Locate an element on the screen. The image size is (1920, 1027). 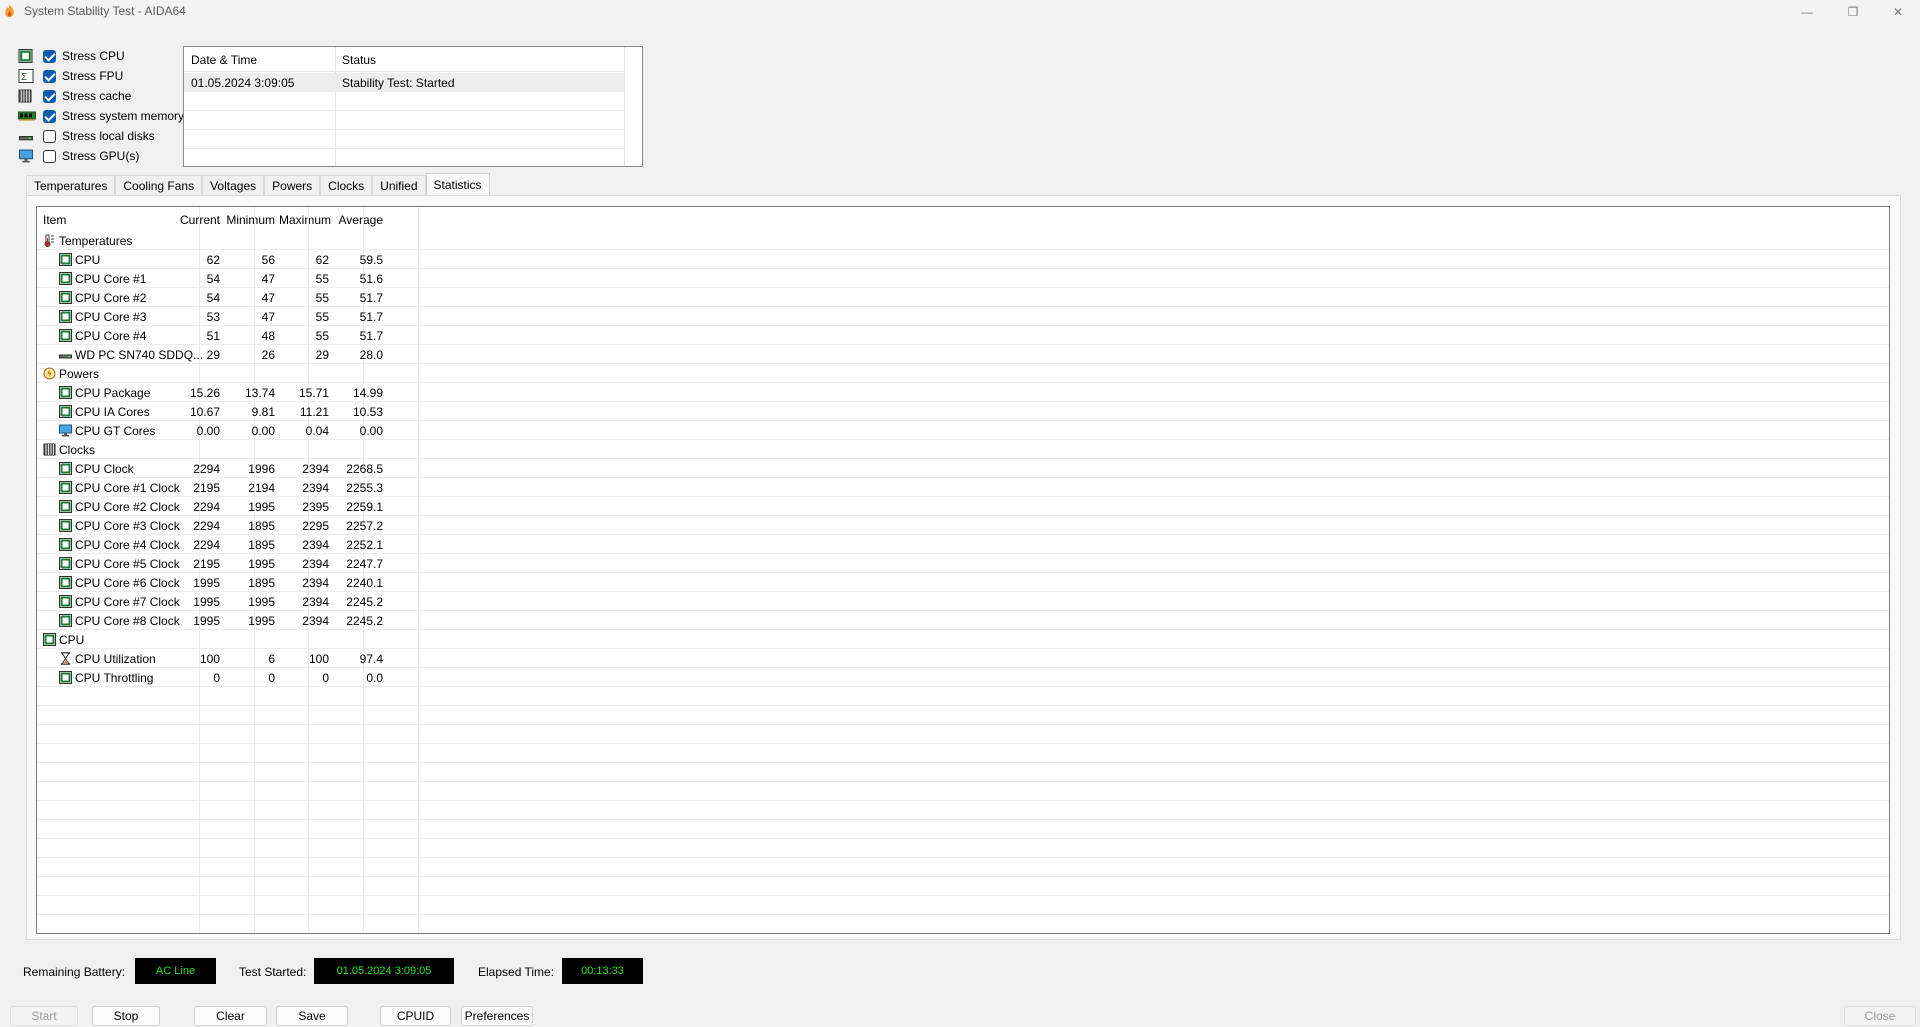
maximize-button: ❐ is located at coordinates (1853, 12).